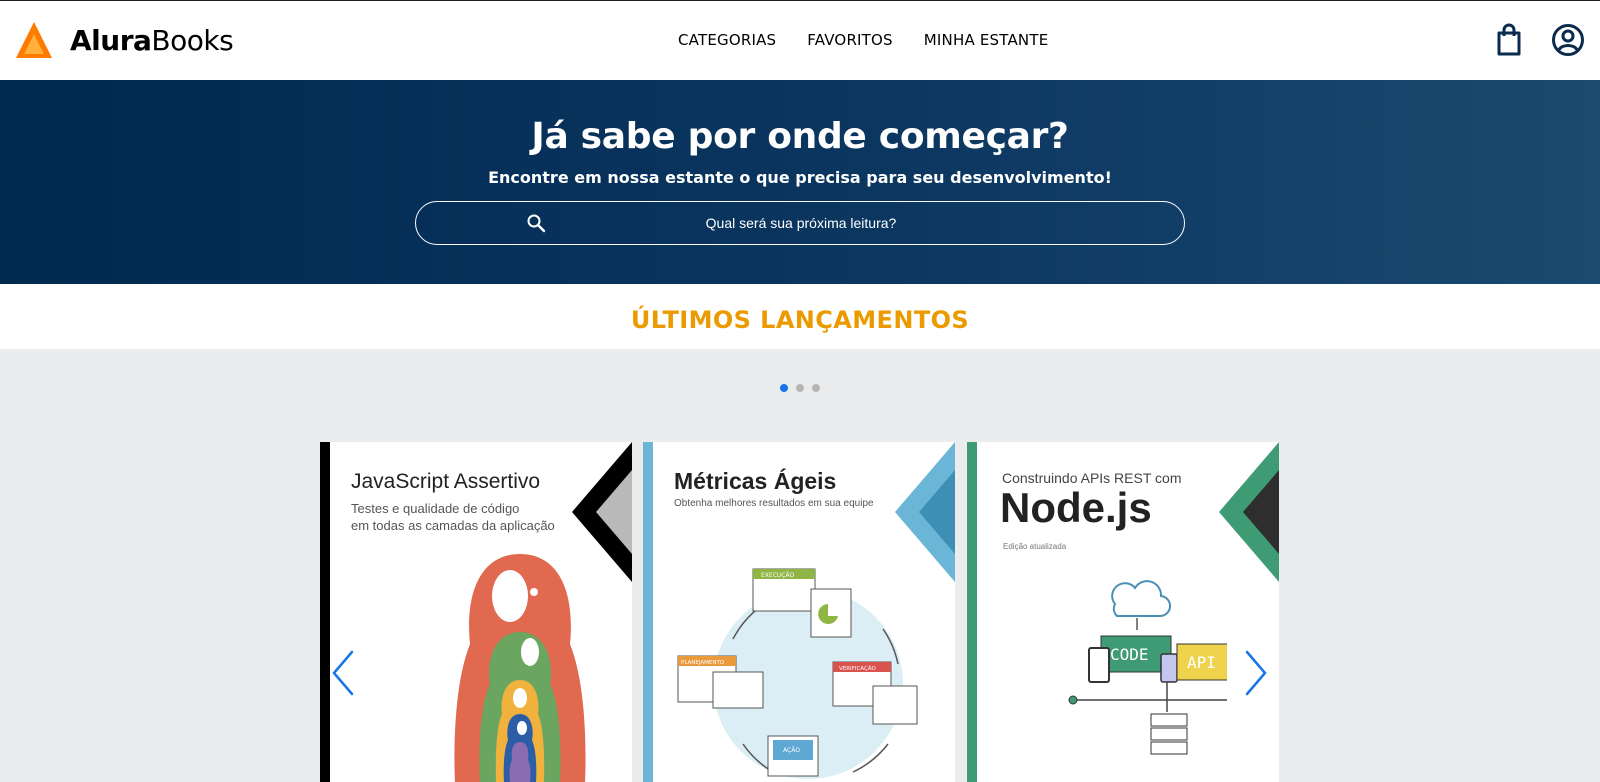 Image resolution: width=1600 pixels, height=782 pixels. What do you see at coordinates (446, 481) in the screenshot?
I see `book-title: JavaScript Assertivo` at bounding box center [446, 481].